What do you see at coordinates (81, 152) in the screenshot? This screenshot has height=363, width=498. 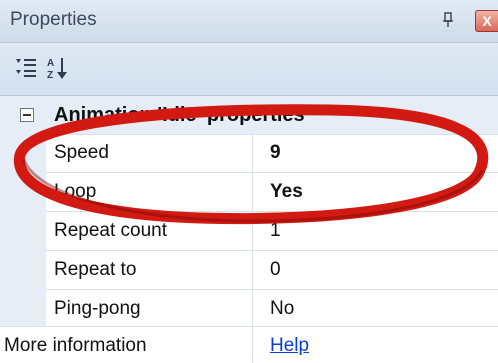 I see `property-name: Speed` at bounding box center [81, 152].